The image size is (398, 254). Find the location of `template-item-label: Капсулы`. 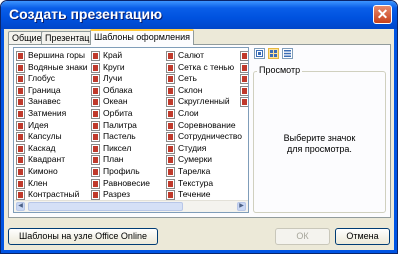

template-item-label: Капсулы is located at coordinates (45, 136).